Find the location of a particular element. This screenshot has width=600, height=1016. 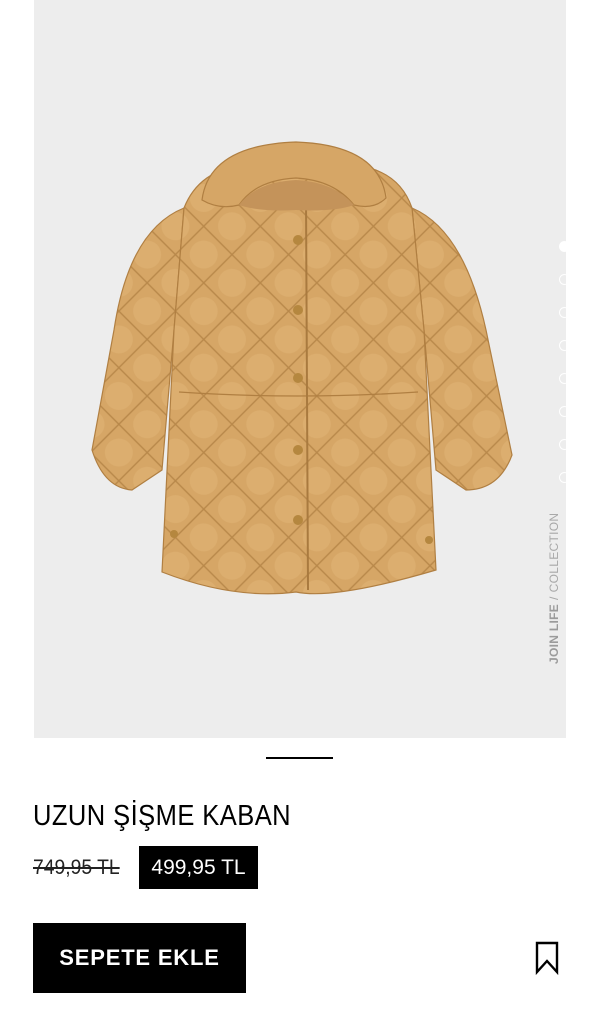

bookmark-icon is located at coordinates (547, 958).